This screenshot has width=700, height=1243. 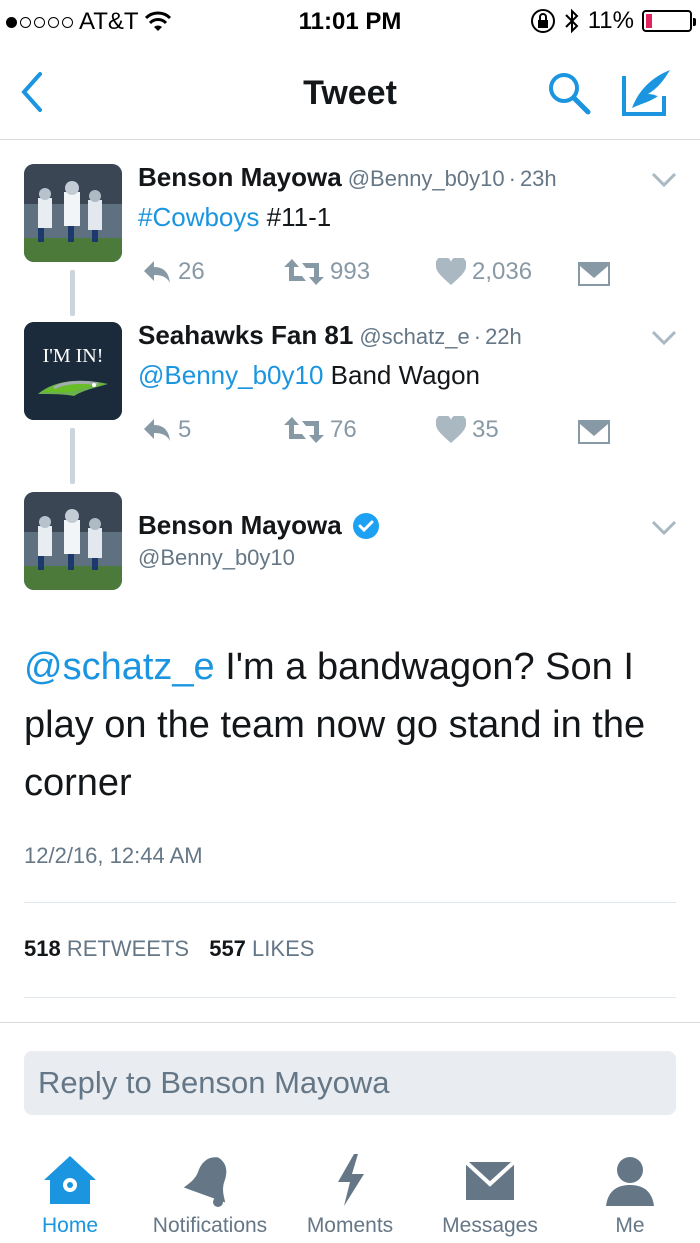 I want to click on reply-count: 5, so click(x=185, y=429).